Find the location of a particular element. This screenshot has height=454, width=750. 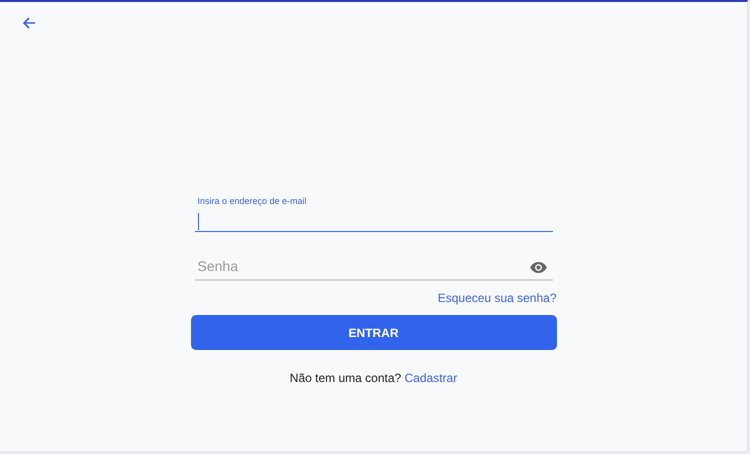

field-label: Insira o endereço de e-mail is located at coordinates (252, 201).